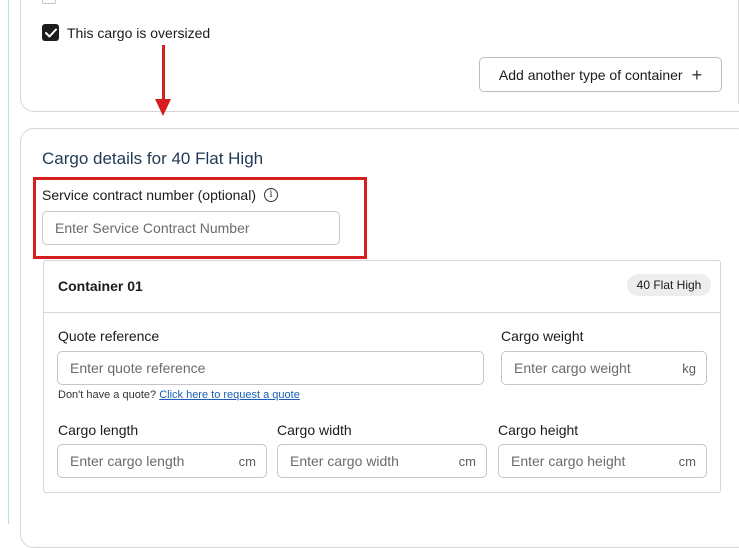 This screenshot has width=739, height=548. What do you see at coordinates (467, 461) in the screenshot?
I see `width-unit: cm` at bounding box center [467, 461].